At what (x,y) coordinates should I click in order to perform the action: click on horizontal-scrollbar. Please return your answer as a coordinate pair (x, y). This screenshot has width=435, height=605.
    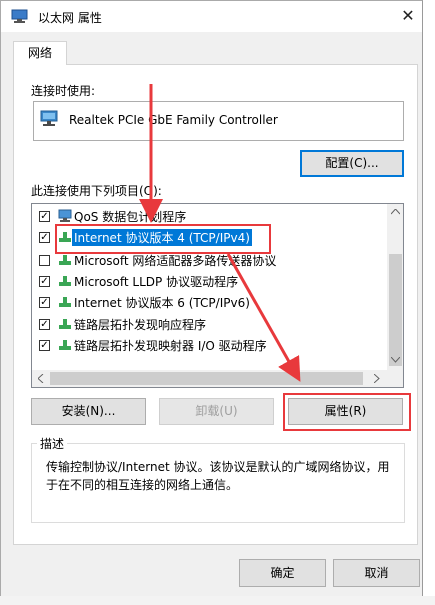
    Looking at the image, I should click on (209, 378).